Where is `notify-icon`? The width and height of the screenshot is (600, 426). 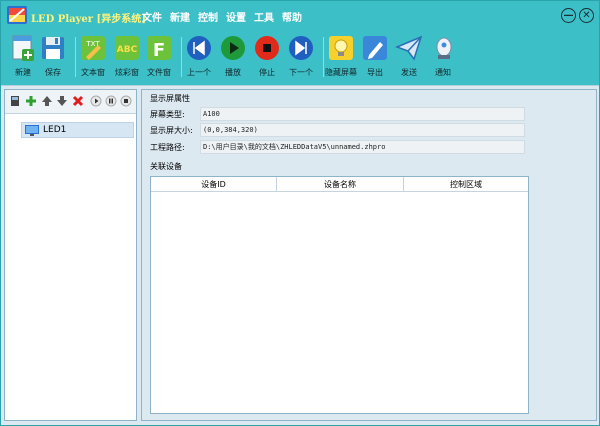 notify-icon is located at coordinates (444, 48).